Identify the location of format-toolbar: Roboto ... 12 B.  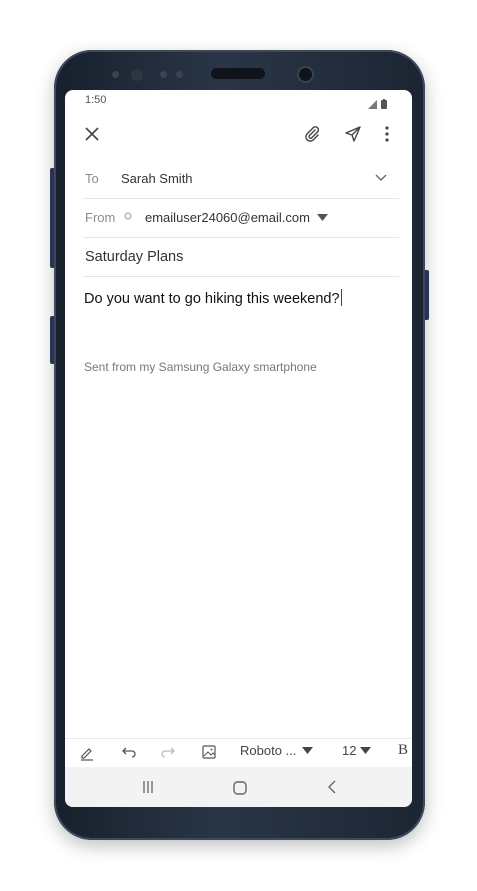
(238, 752).